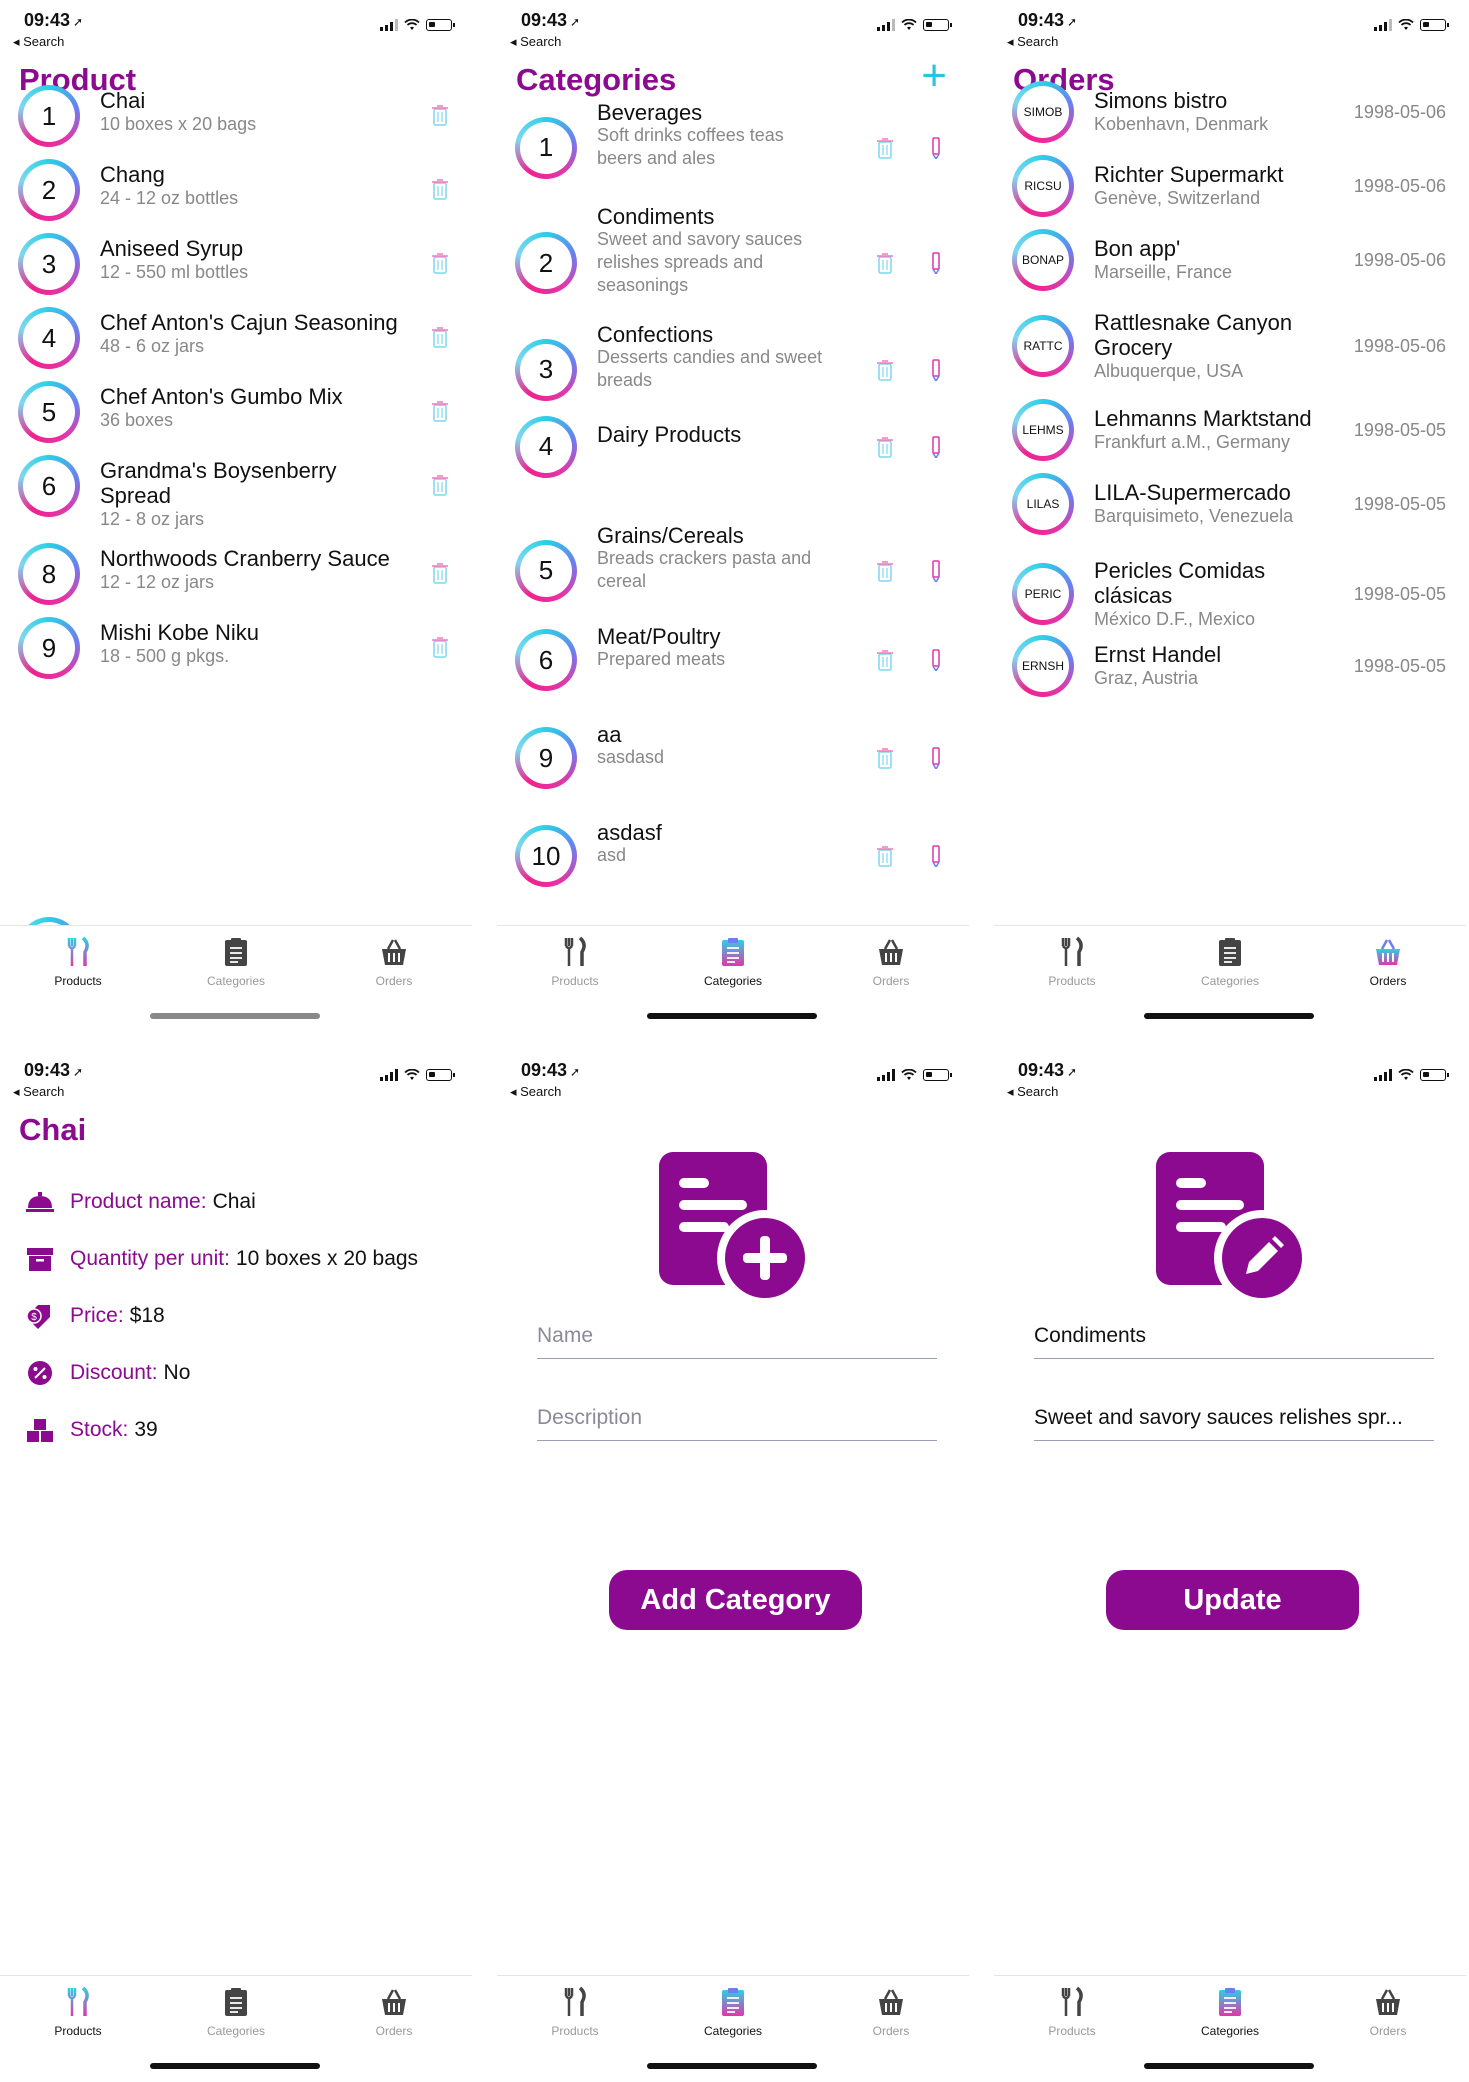 The width and height of the screenshot is (1469, 2082). What do you see at coordinates (735, 1600) in the screenshot?
I see `add-category-submit-button: Add Category` at bounding box center [735, 1600].